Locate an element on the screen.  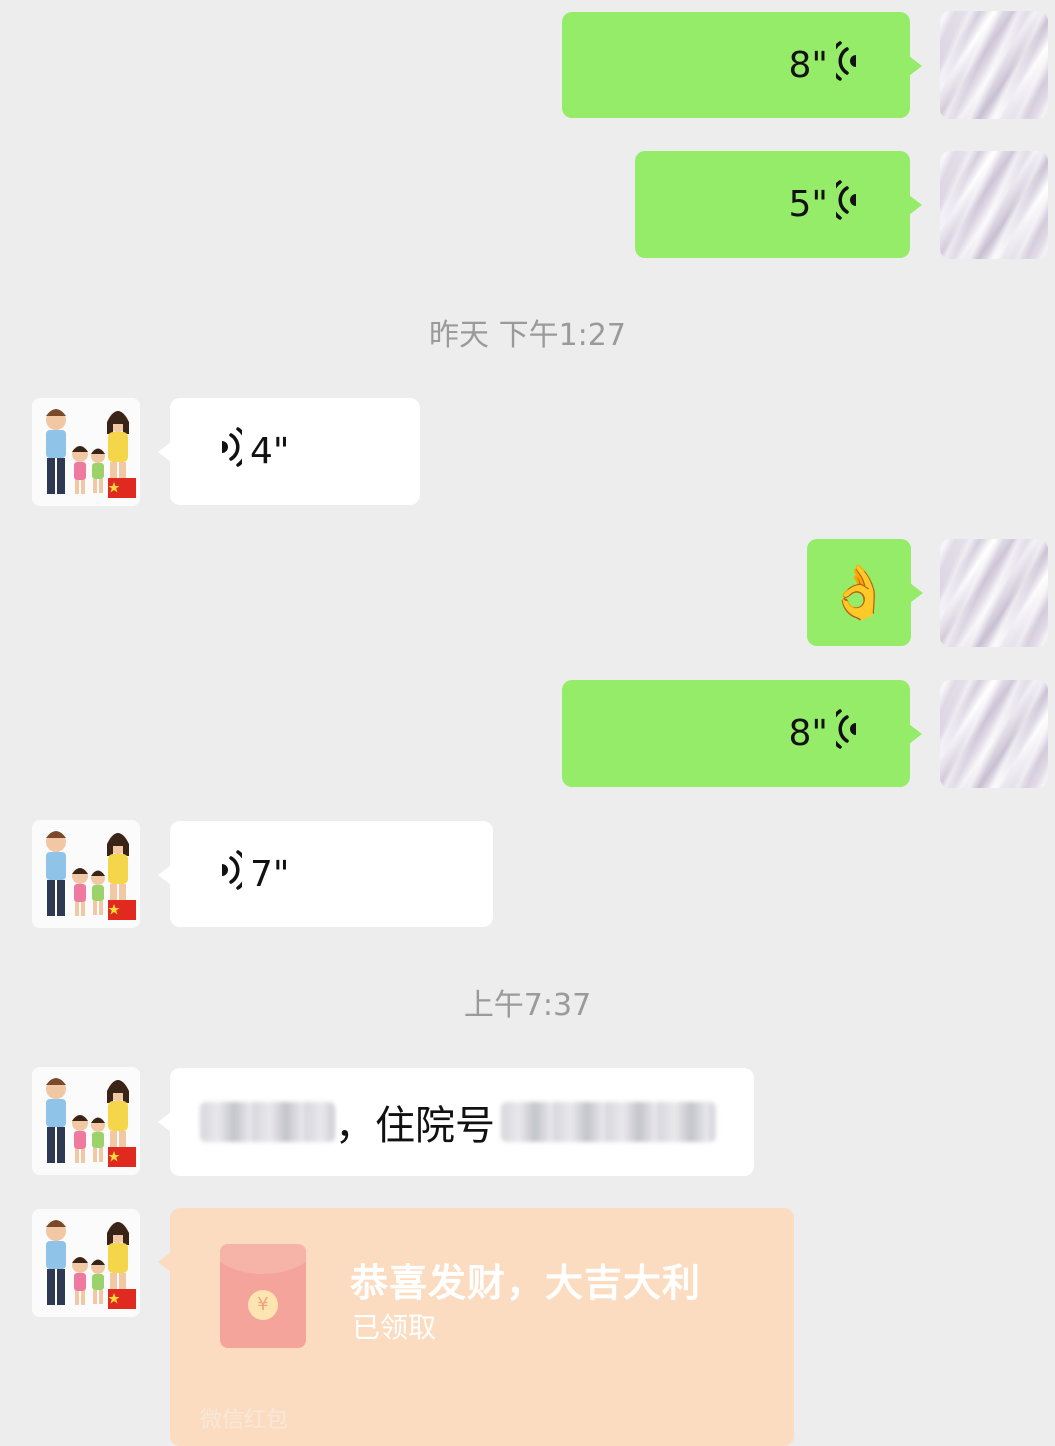
incoming-text-bubble: ，住院号 is located at coordinates (456, 1122).